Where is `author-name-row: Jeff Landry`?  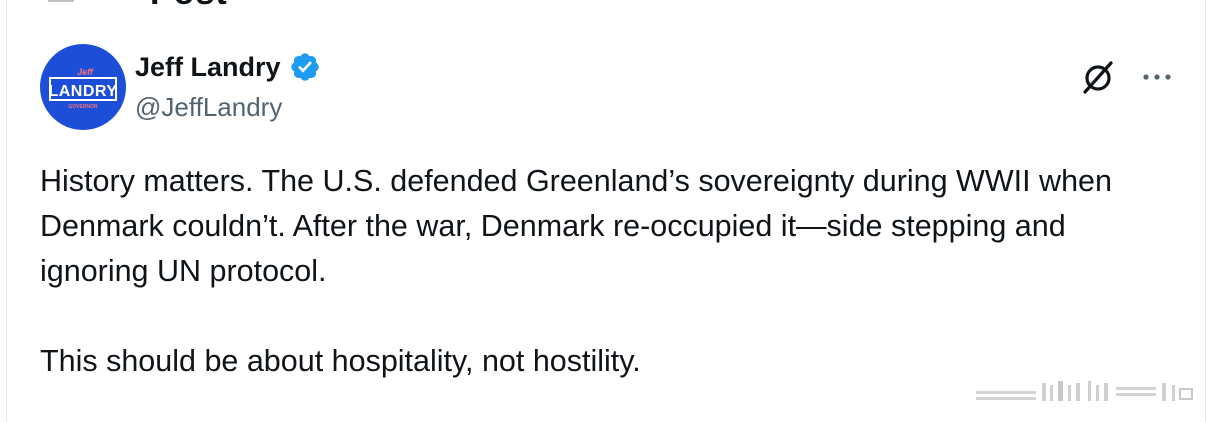 author-name-row: Jeff Landry is located at coordinates (228, 67).